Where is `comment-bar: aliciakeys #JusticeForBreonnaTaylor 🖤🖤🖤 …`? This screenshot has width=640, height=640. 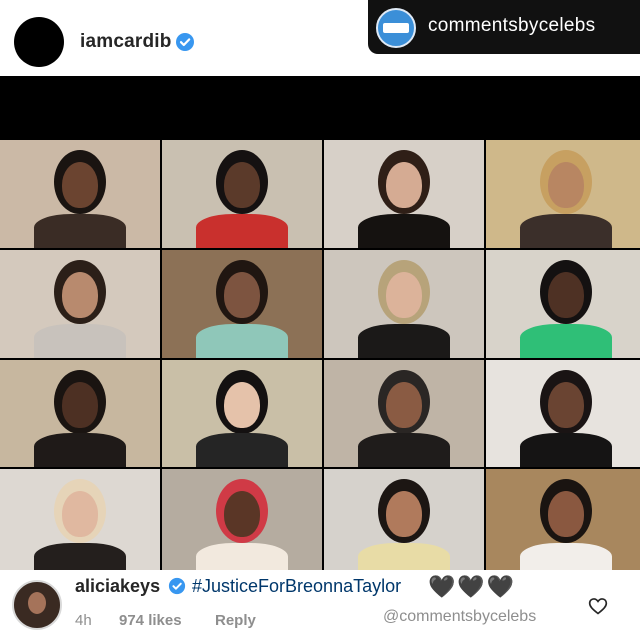 comment-bar: aliciakeys #JusticeForBreonnaTaylor 🖤🖤🖤 … is located at coordinates (320, 605).